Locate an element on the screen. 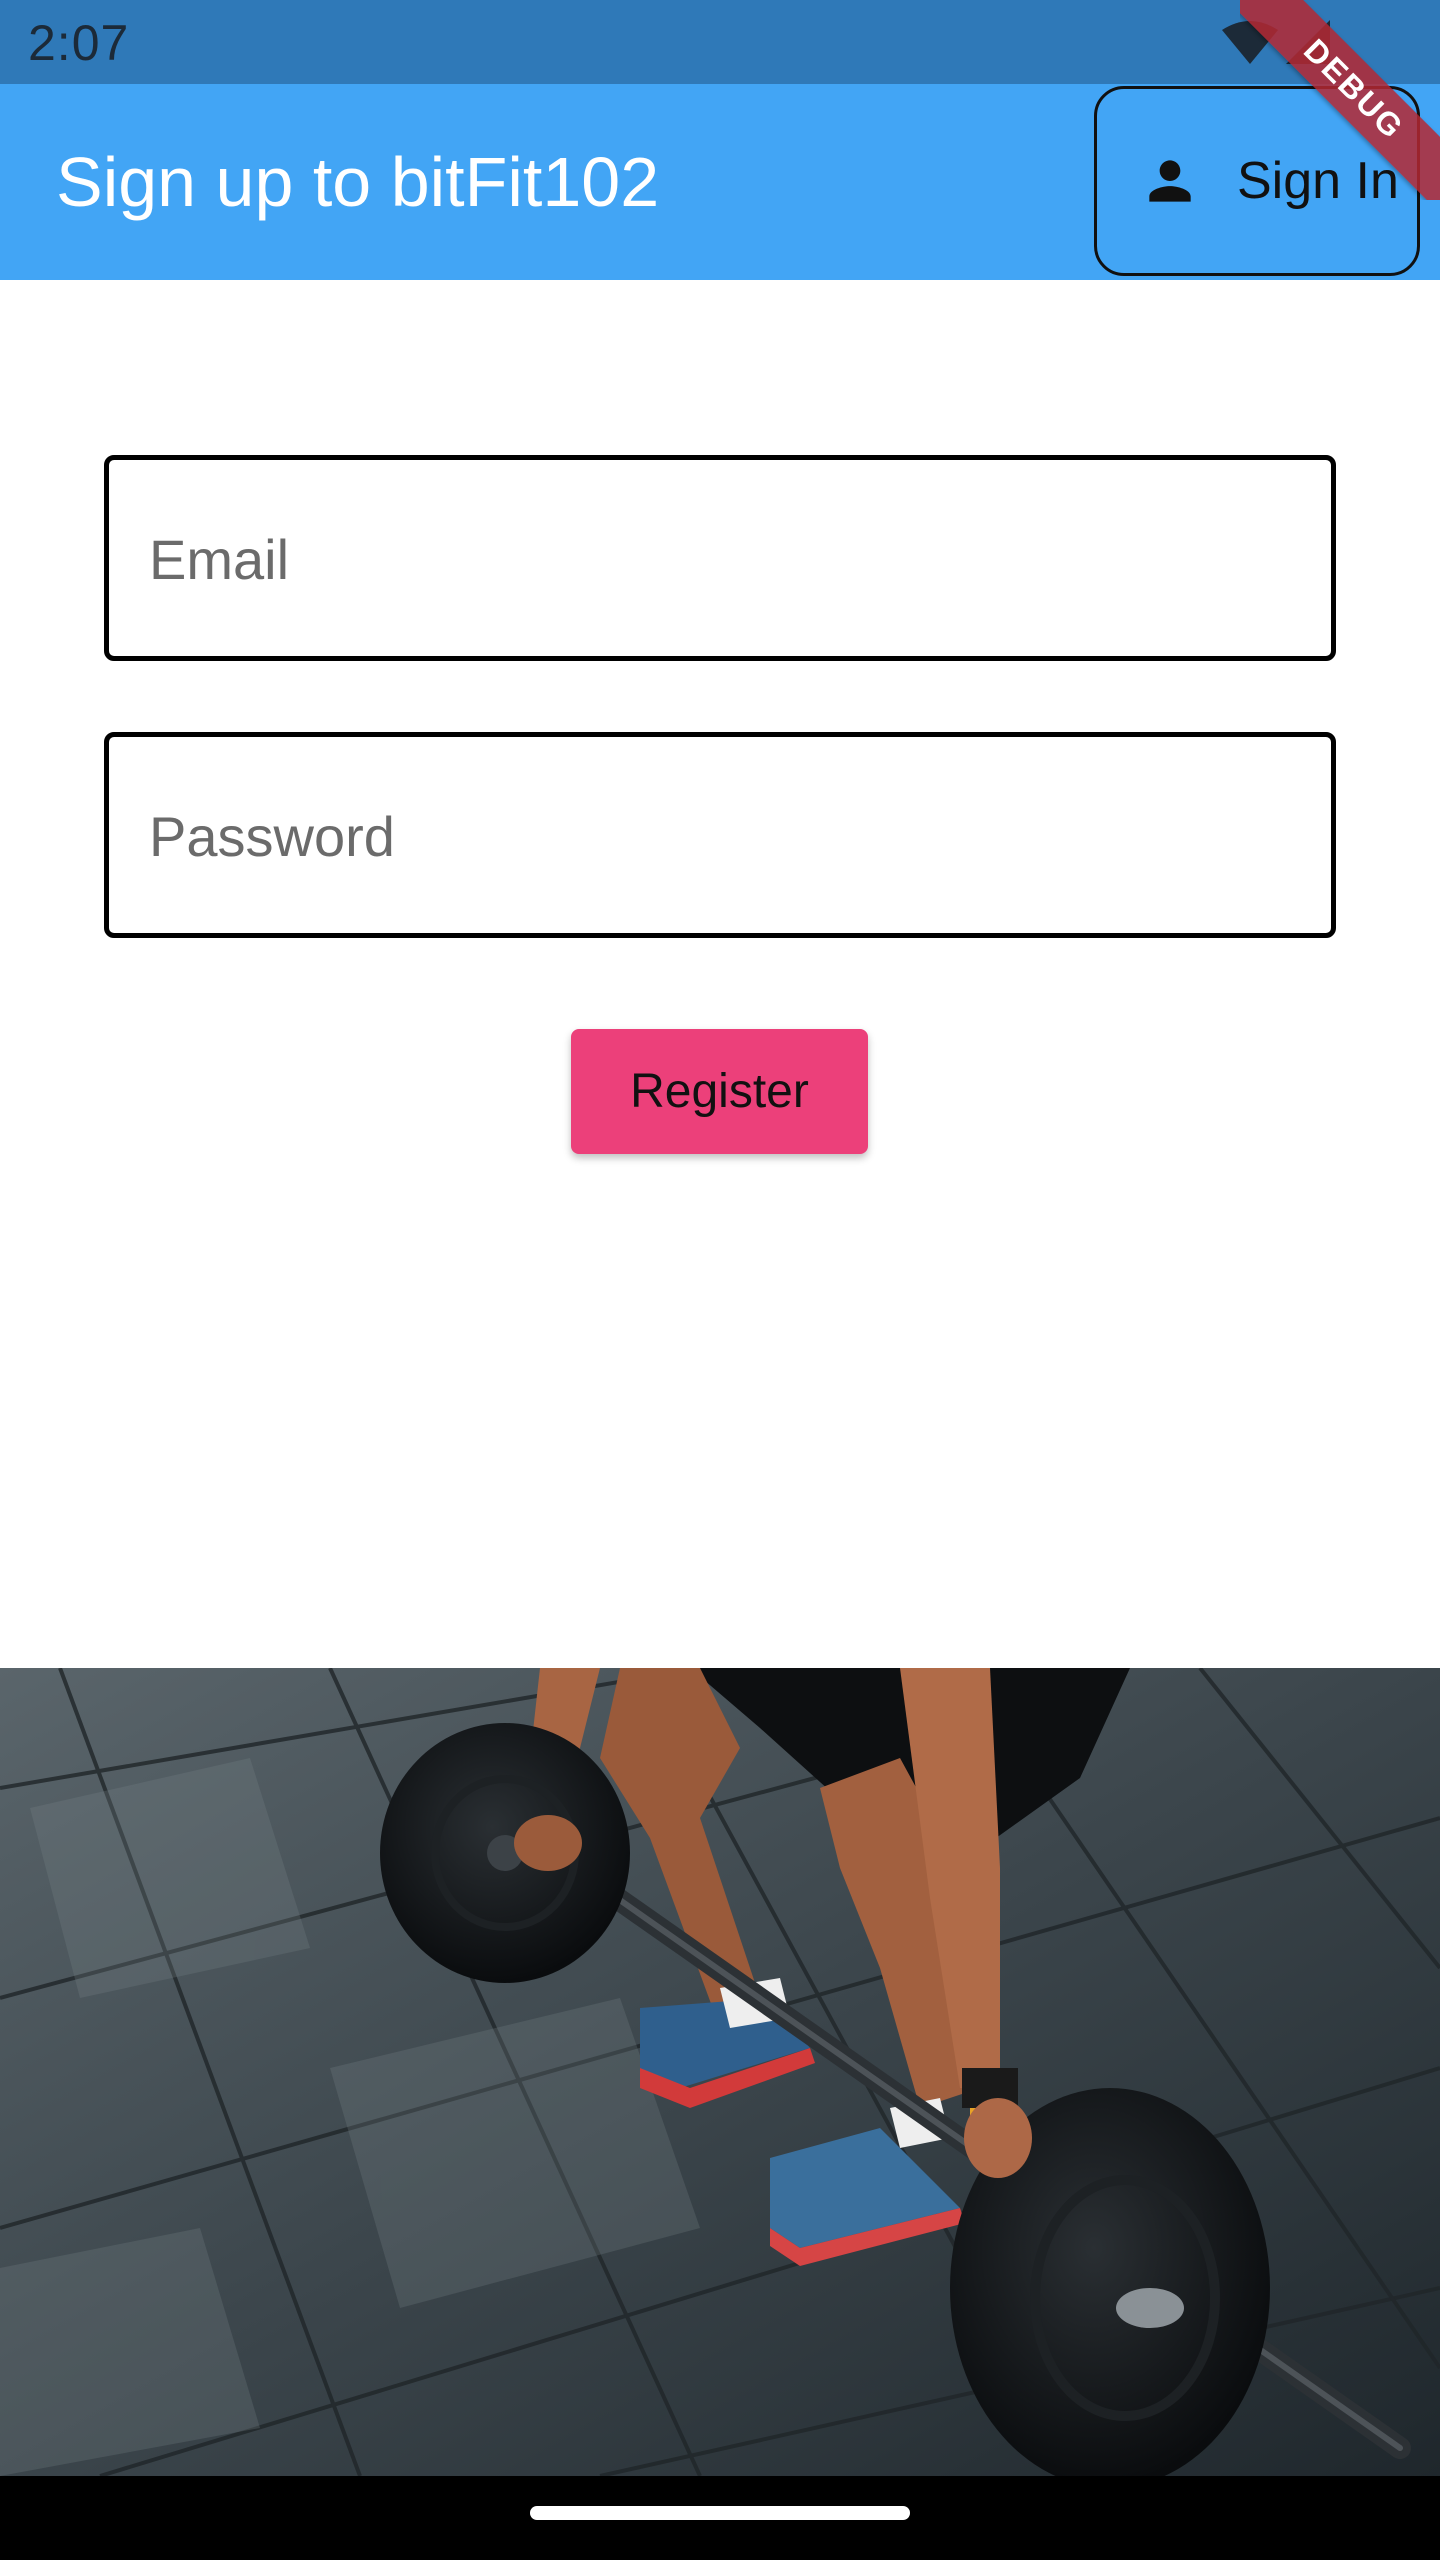 The width and height of the screenshot is (1440, 2560). home-indicator is located at coordinates (720, 2513).